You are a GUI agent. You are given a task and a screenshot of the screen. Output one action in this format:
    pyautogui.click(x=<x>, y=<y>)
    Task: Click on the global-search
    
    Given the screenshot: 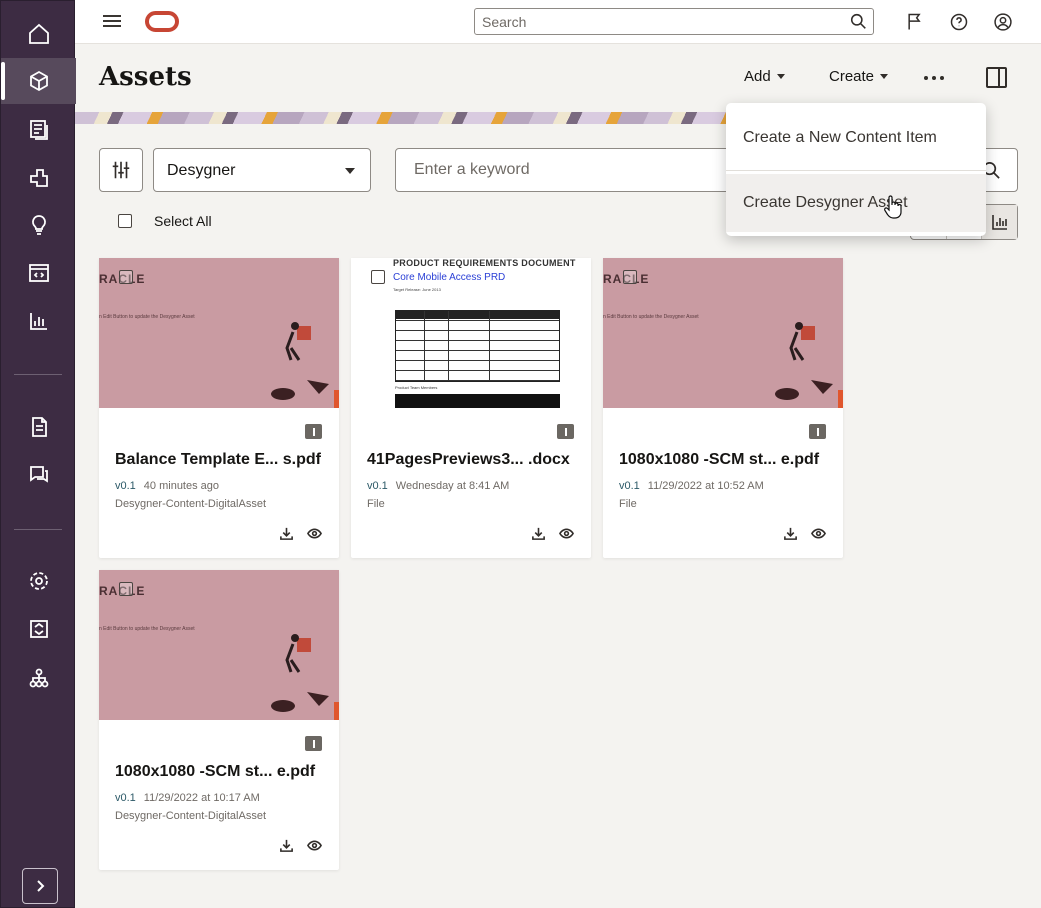 What is the action you would take?
    pyautogui.click(x=674, y=21)
    